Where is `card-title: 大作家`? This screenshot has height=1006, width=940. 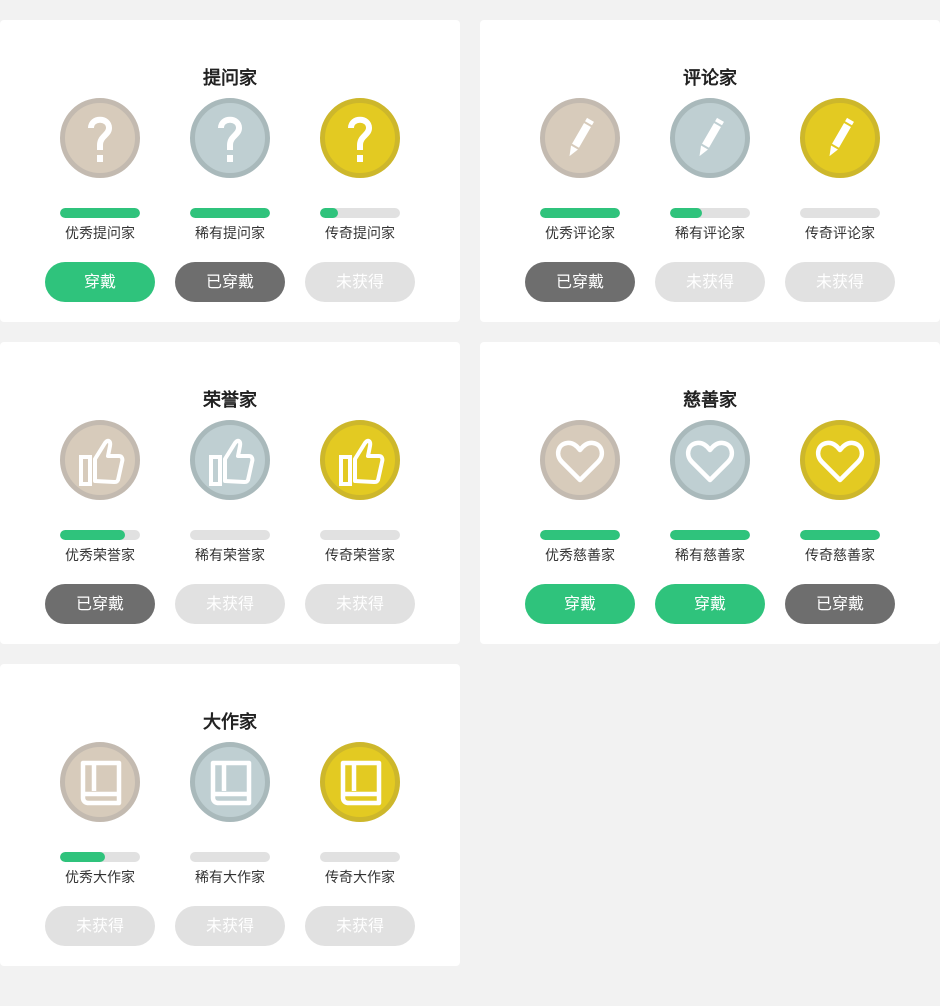 card-title: 大作家 is located at coordinates (230, 722).